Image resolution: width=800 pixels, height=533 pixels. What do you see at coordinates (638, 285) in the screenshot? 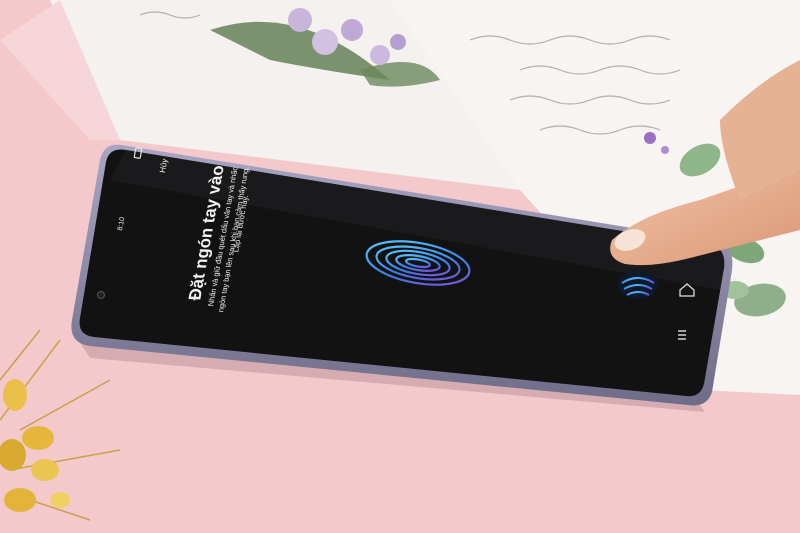
I see `fingerprint-sensor-icon` at bounding box center [638, 285].